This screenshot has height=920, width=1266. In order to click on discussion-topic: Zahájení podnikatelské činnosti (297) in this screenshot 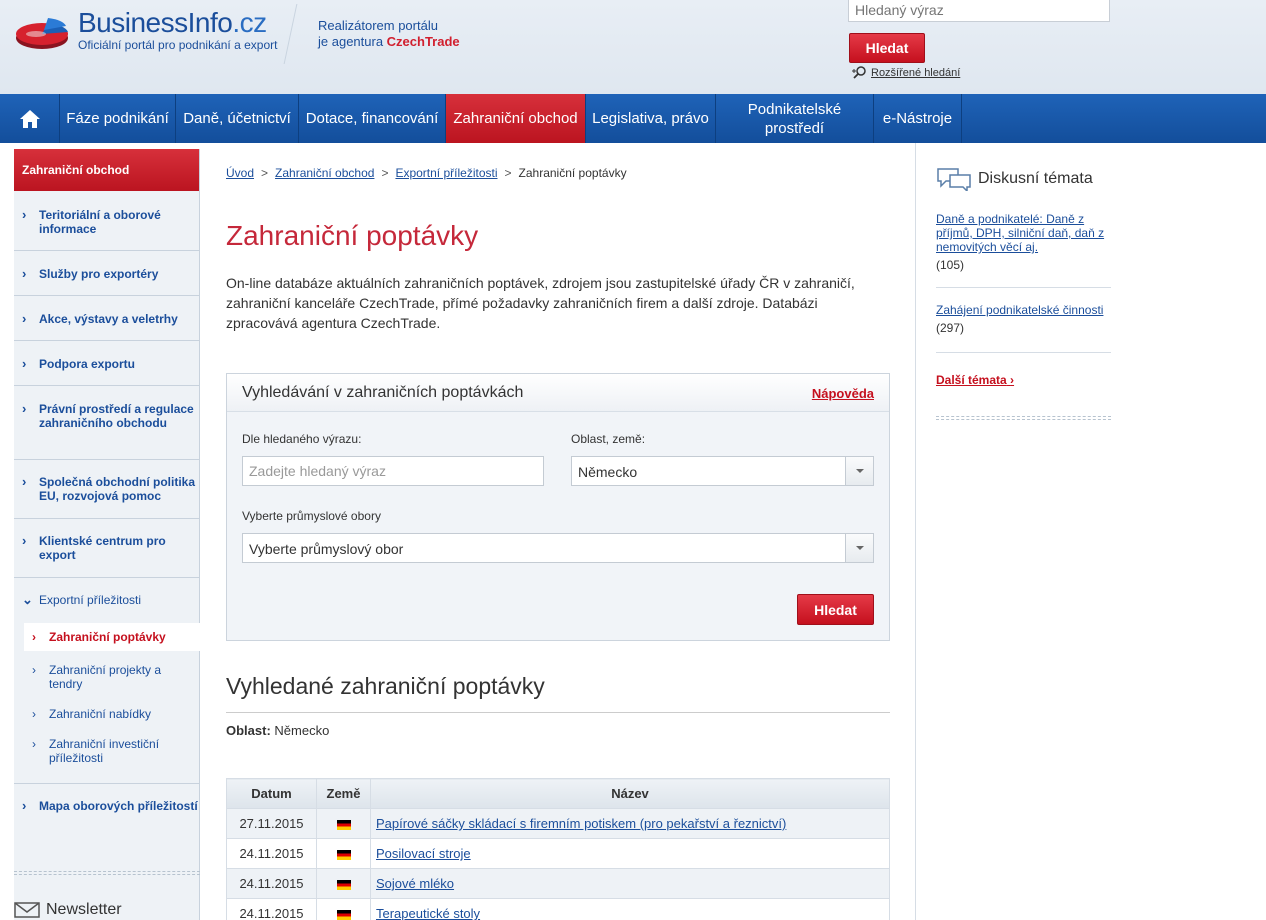, I will do `click(1023, 319)`.